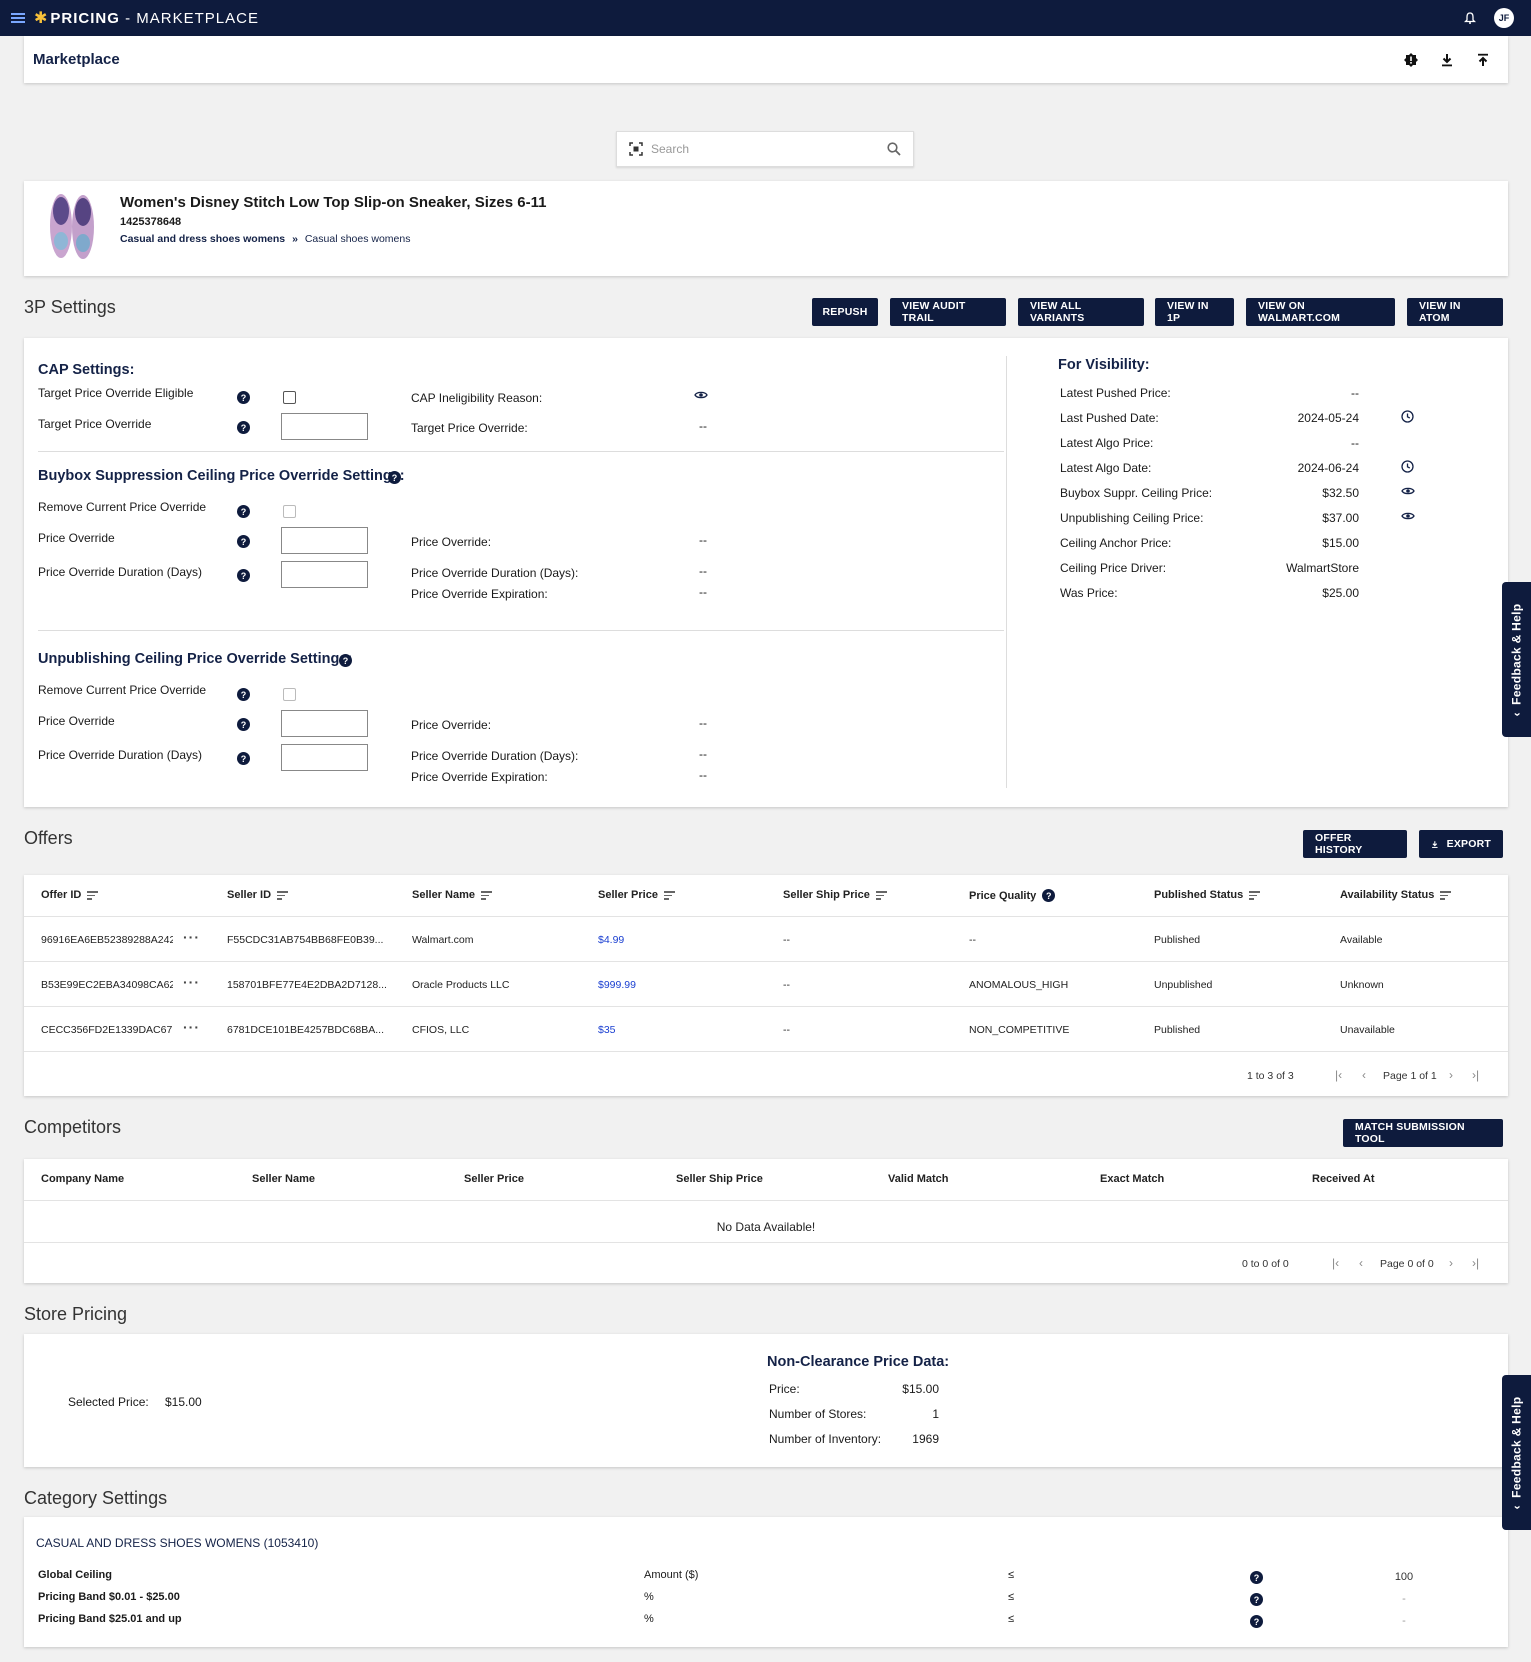 This screenshot has width=1531, height=1662. What do you see at coordinates (452, 895) in the screenshot?
I see `column-header: Seller Name` at bounding box center [452, 895].